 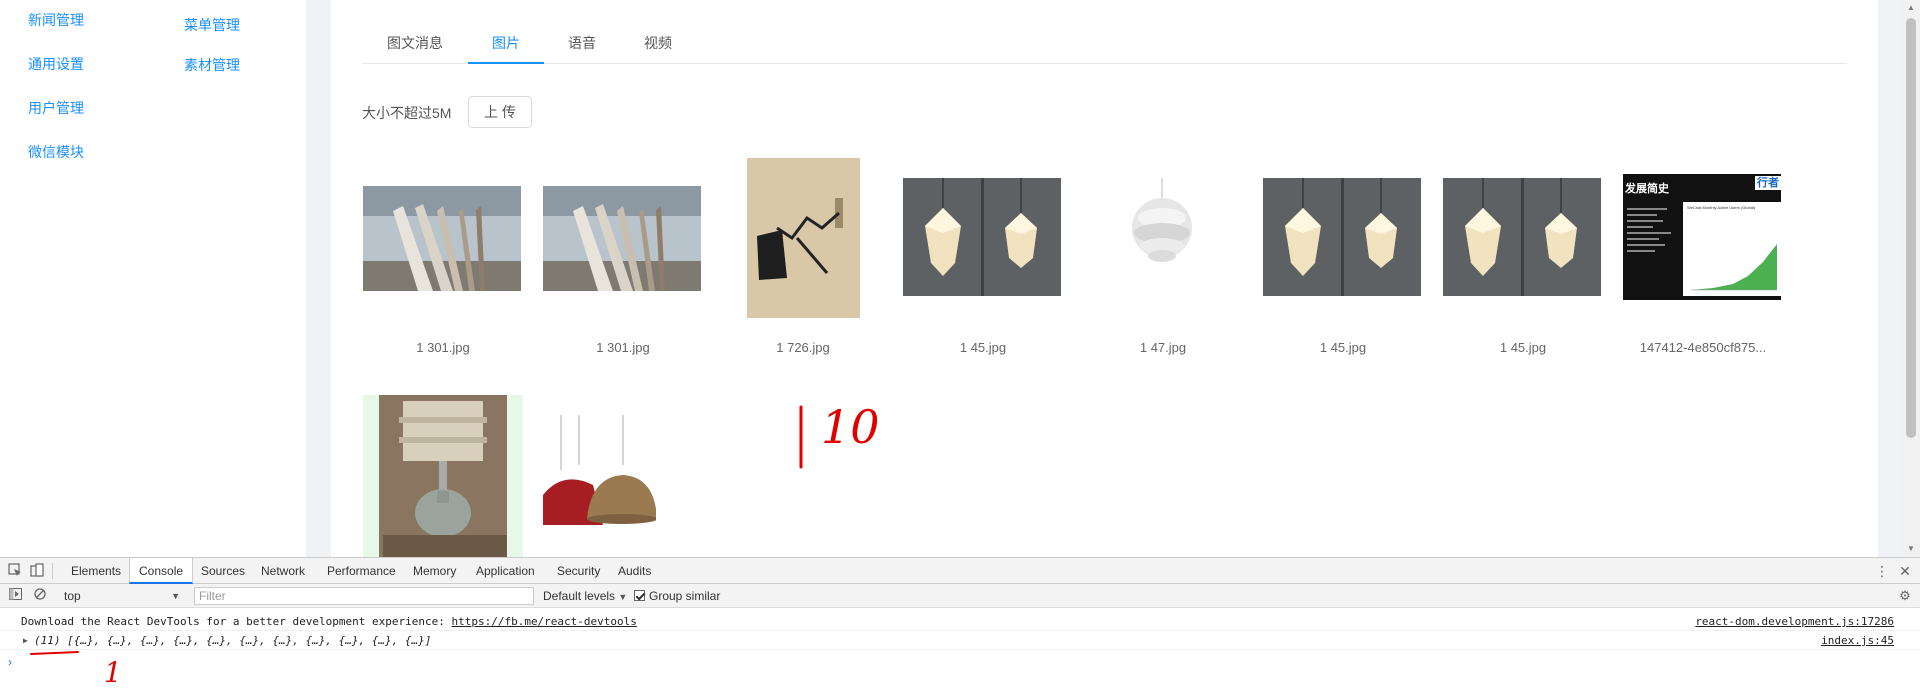 I want to click on group-similar-label: Group similar, so click(x=685, y=596).